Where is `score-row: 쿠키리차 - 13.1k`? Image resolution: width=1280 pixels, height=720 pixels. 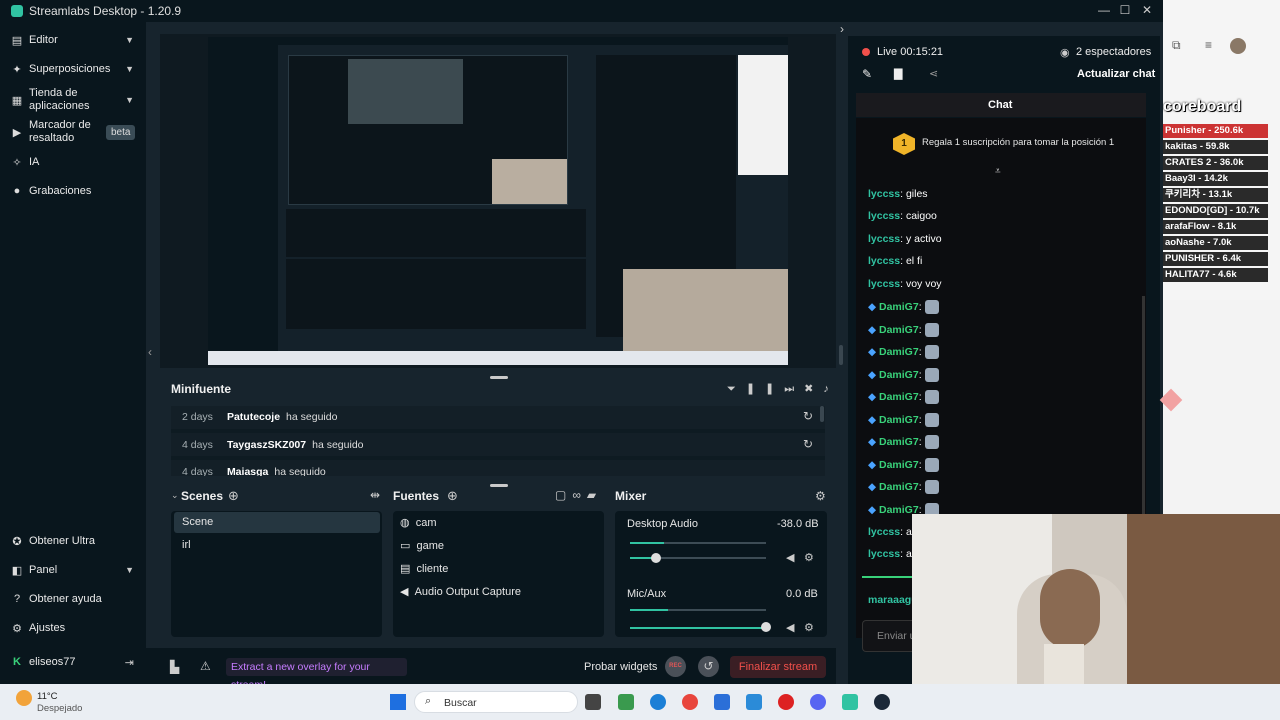 score-row: 쿠키리차 - 13.1k is located at coordinates (1215, 195).